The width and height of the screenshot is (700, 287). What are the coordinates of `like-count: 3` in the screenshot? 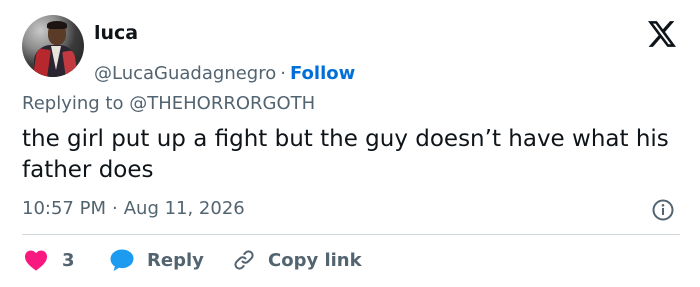 It's located at (68, 260).